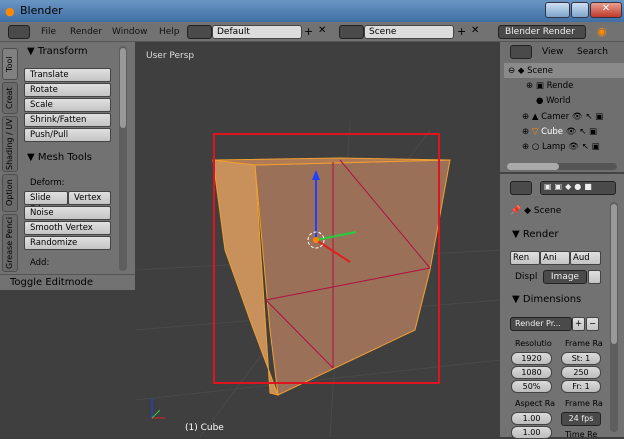 The height and width of the screenshot is (439, 624). Describe the element at coordinates (606, 10) in the screenshot. I see `close-button: ✕` at that location.